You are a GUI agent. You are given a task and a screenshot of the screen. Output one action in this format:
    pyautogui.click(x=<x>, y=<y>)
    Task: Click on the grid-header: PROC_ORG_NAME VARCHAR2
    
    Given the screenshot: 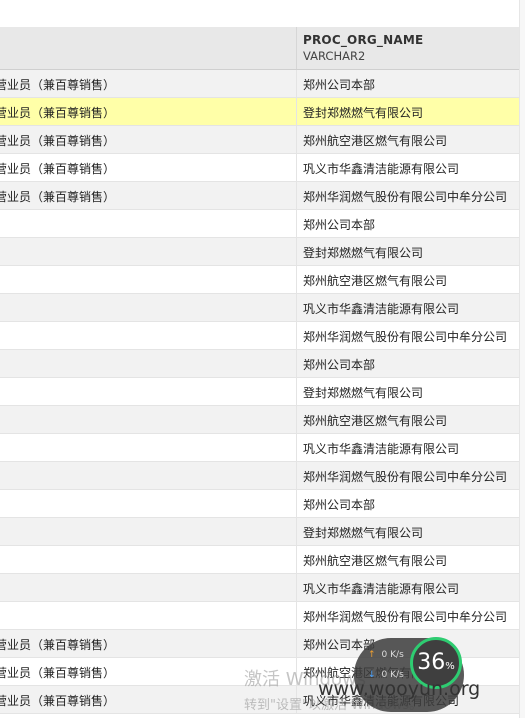 What is the action you would take?
    pyautogui.click(x=259, y=48)
    